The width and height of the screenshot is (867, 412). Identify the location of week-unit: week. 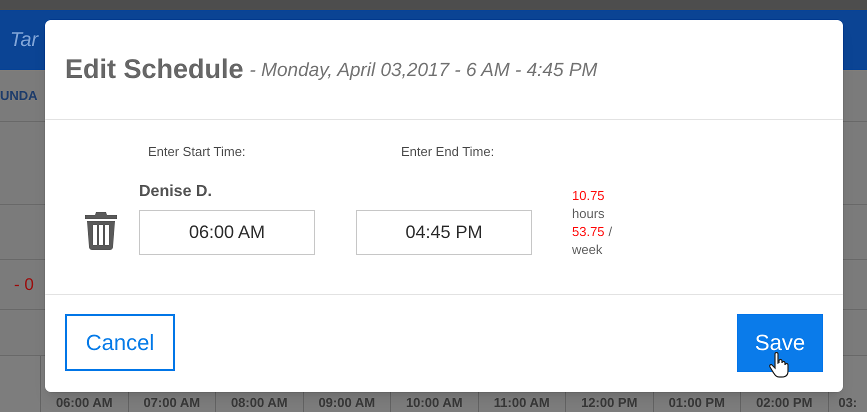
(587, 249).